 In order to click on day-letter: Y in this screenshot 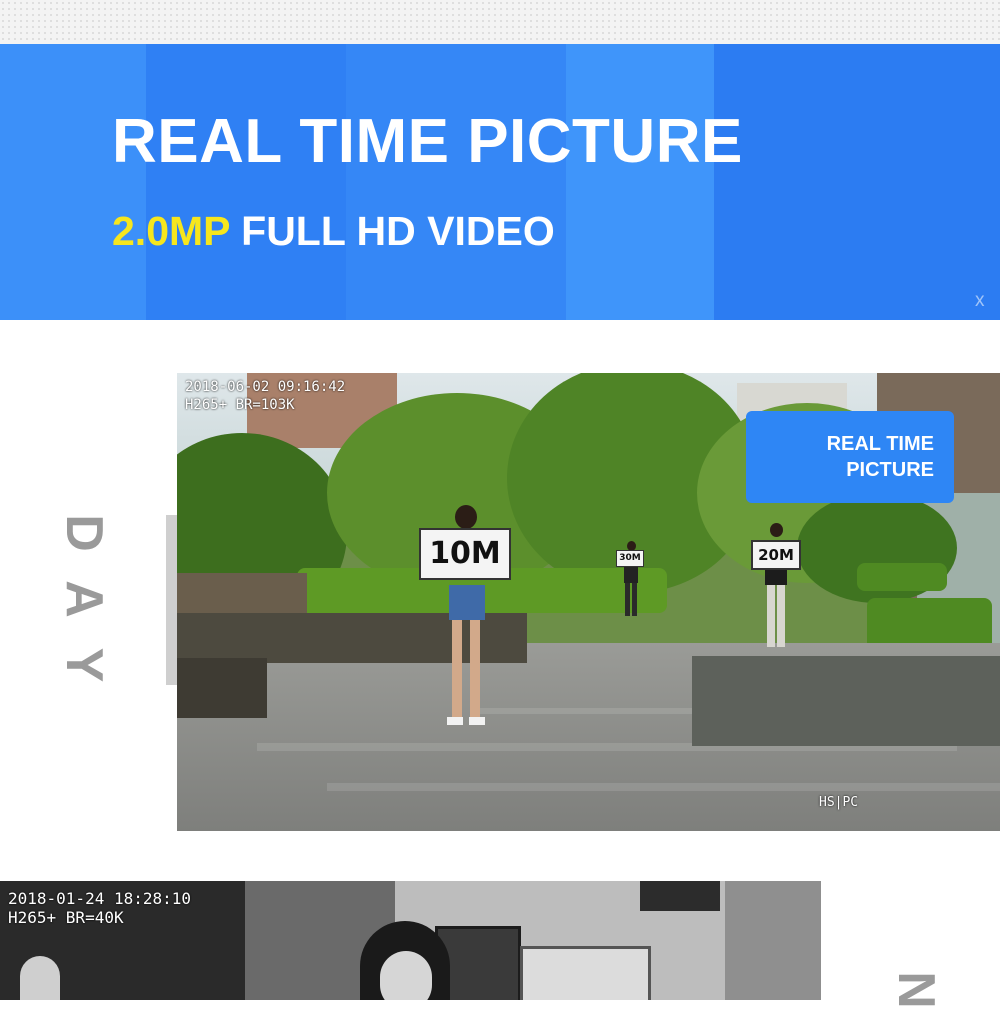, I will do `click(84, 665)`.